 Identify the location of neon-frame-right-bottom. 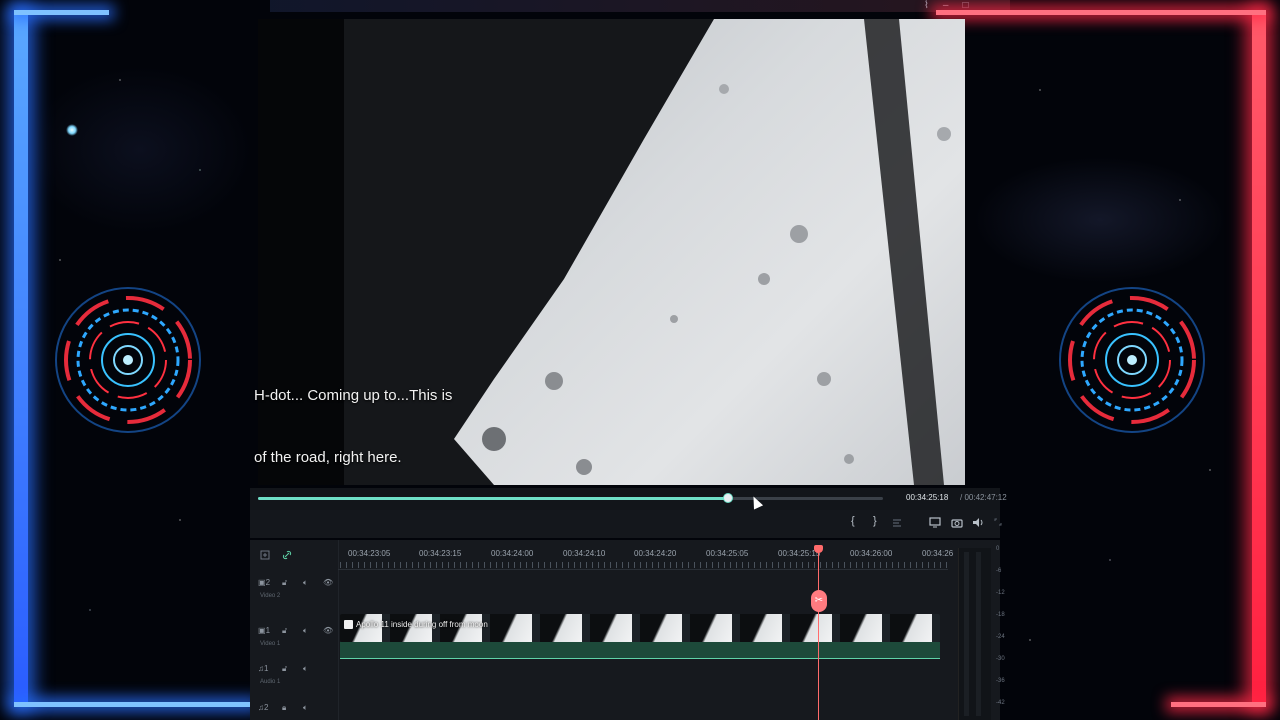
(1218, 704).